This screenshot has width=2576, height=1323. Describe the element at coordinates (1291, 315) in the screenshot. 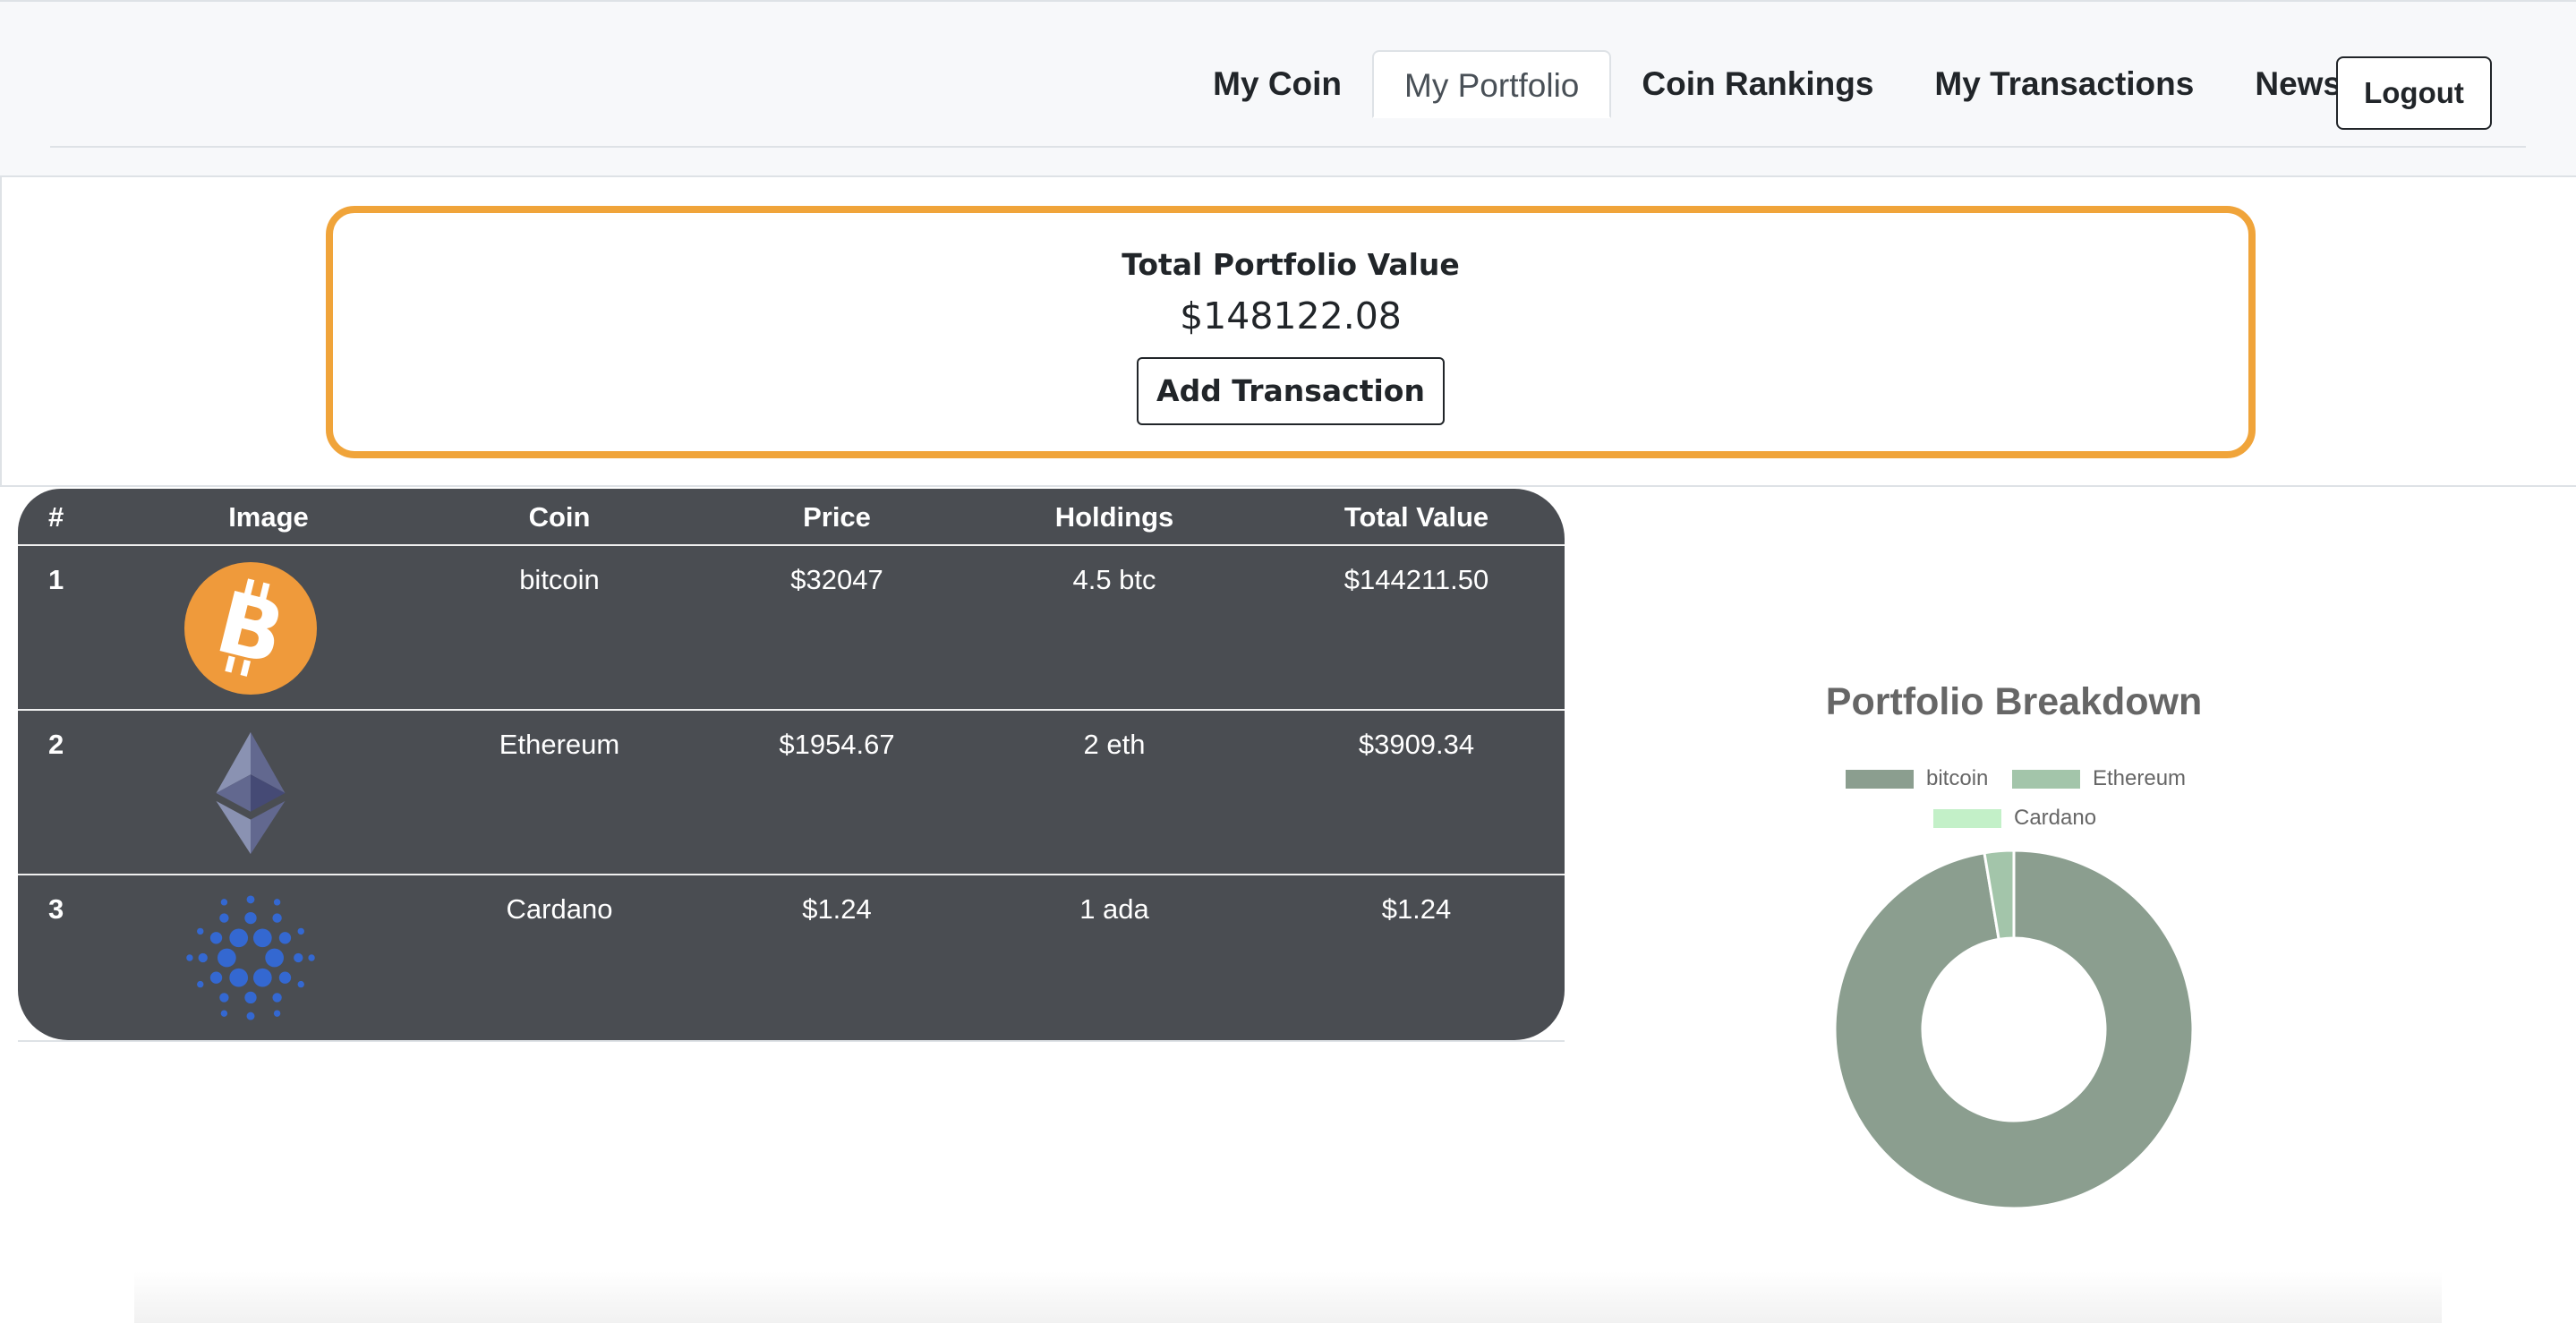

I see `total-value-amount: $148122.08` at that location.